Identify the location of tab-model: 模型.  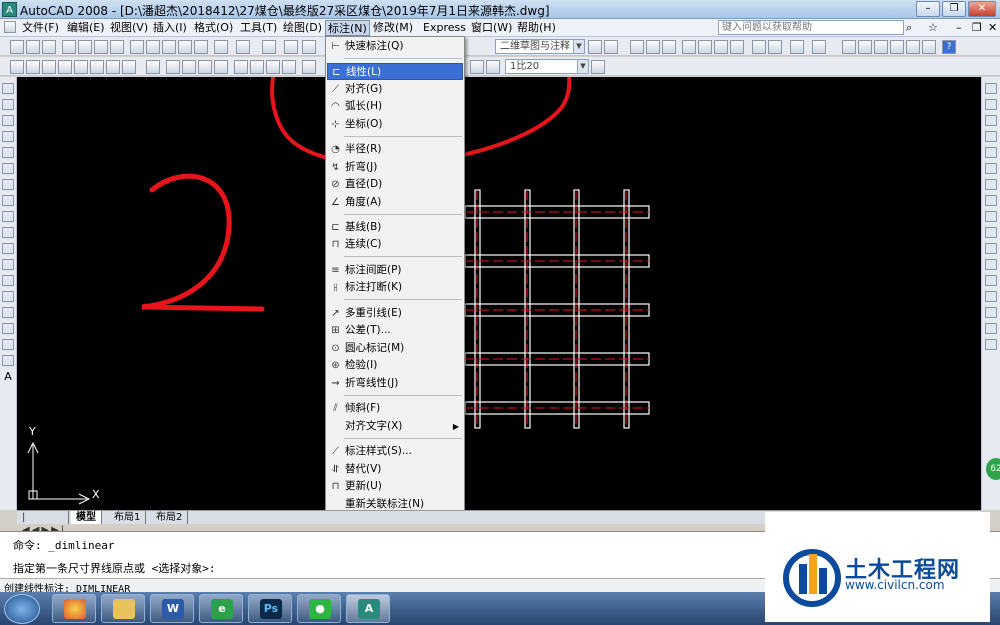
(86, 517).